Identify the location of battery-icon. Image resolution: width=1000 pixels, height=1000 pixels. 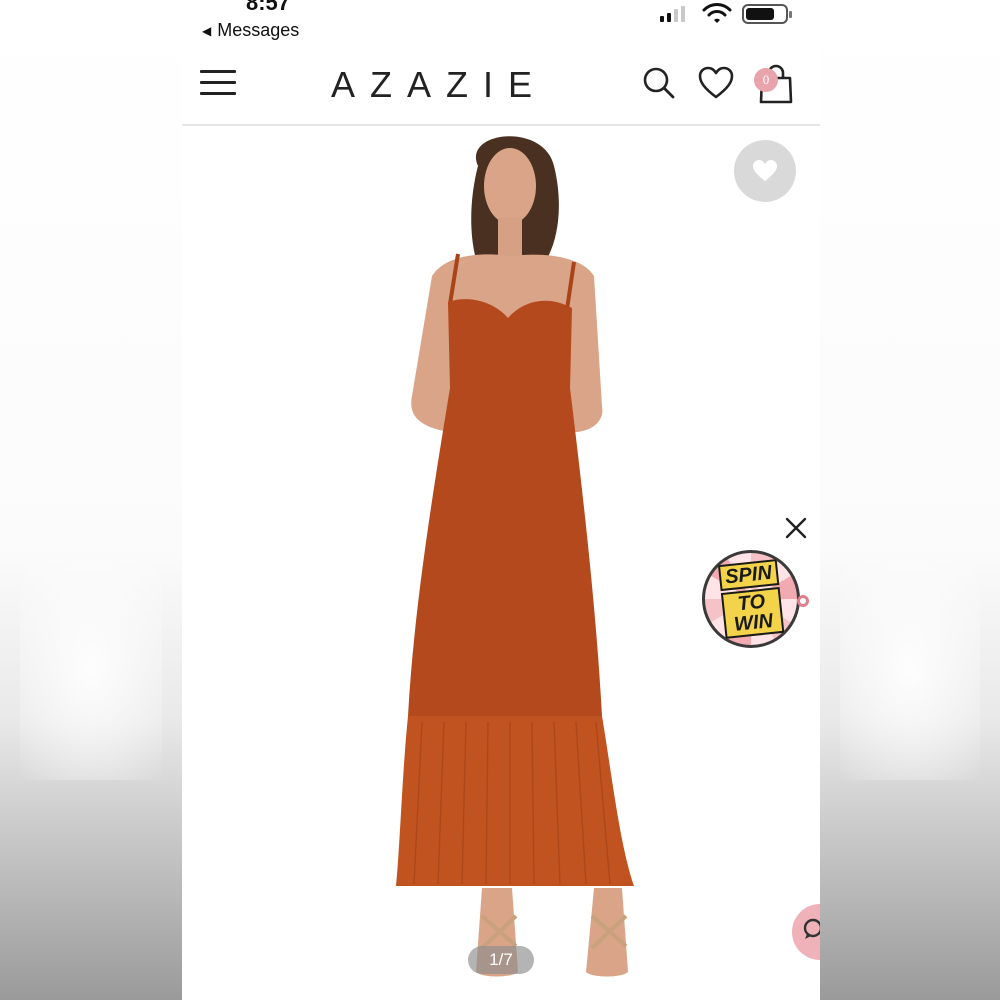
(767, 14).